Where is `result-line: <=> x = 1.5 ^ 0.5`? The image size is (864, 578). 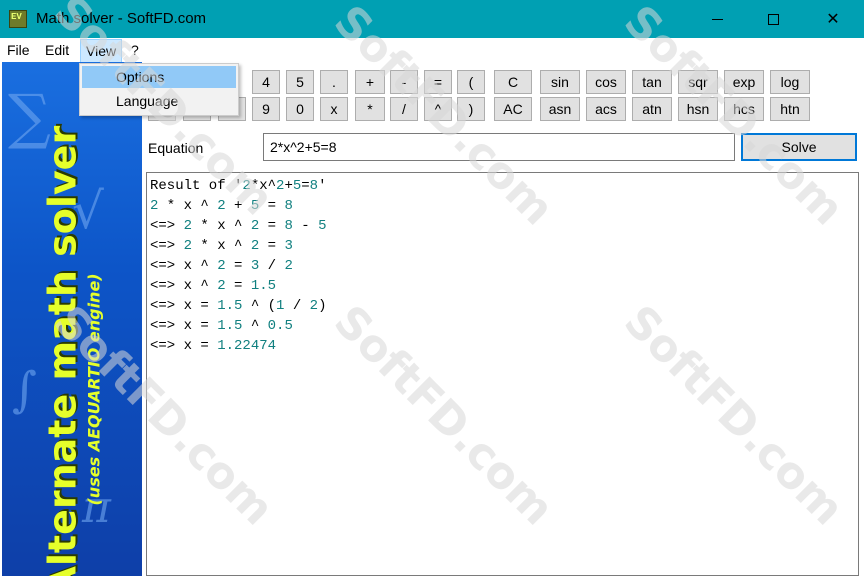
result-line: <=> x = 1.5 ^ 0.5 is located at coordinates (221, 326).